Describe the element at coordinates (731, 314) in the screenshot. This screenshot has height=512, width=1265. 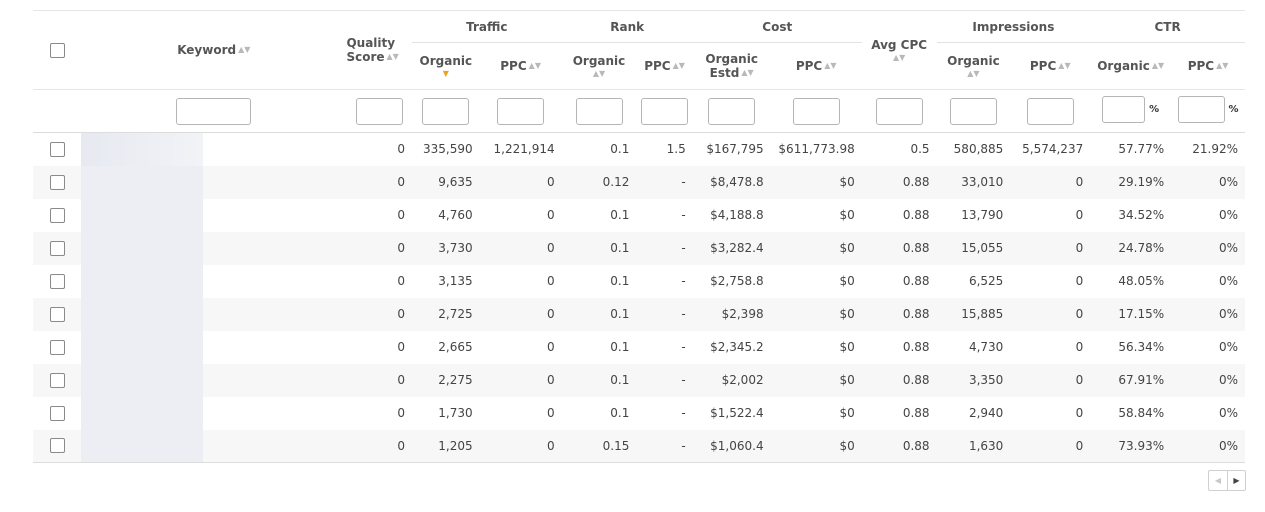
I see `cell-cost-organic: $2,398` at that location.